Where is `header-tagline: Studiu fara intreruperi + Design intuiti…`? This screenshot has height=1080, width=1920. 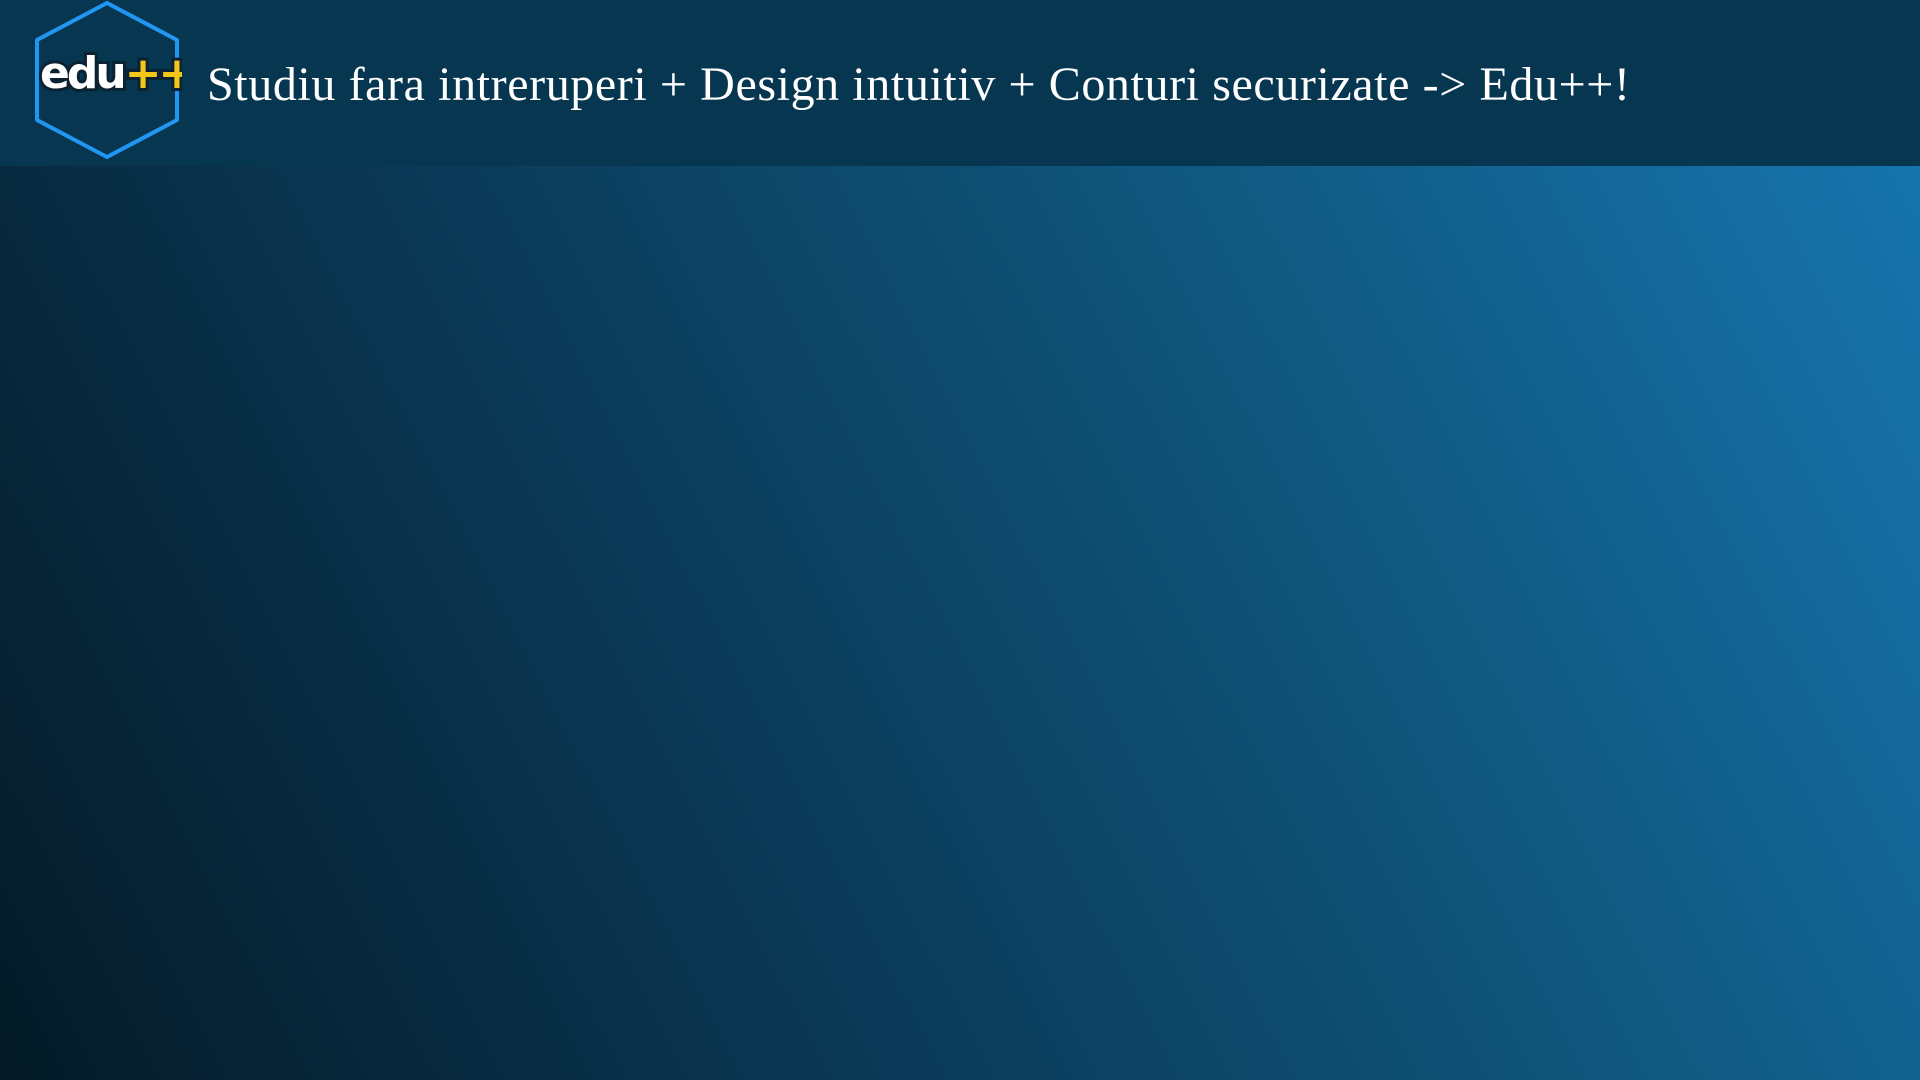 header-tagline: Studiu fara intreruperi + Design intuiti… is located at coordinates (919, 84).